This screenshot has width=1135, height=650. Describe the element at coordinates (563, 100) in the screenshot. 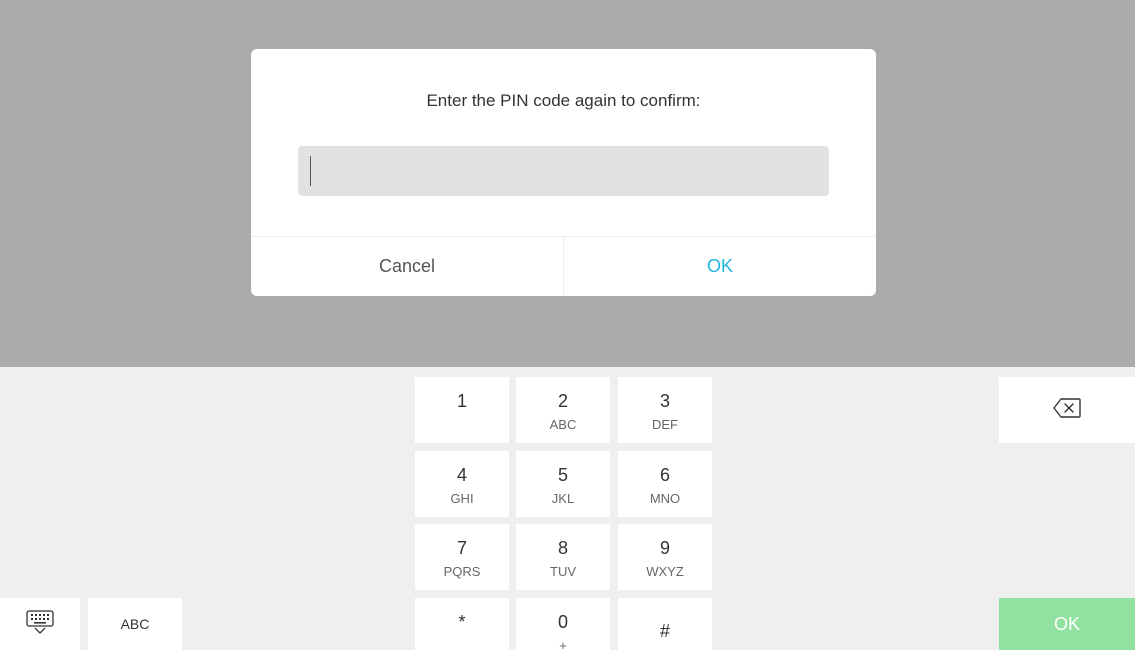

I see `dialog-prompt: Enter the PIN code again to confirm:` at that location.